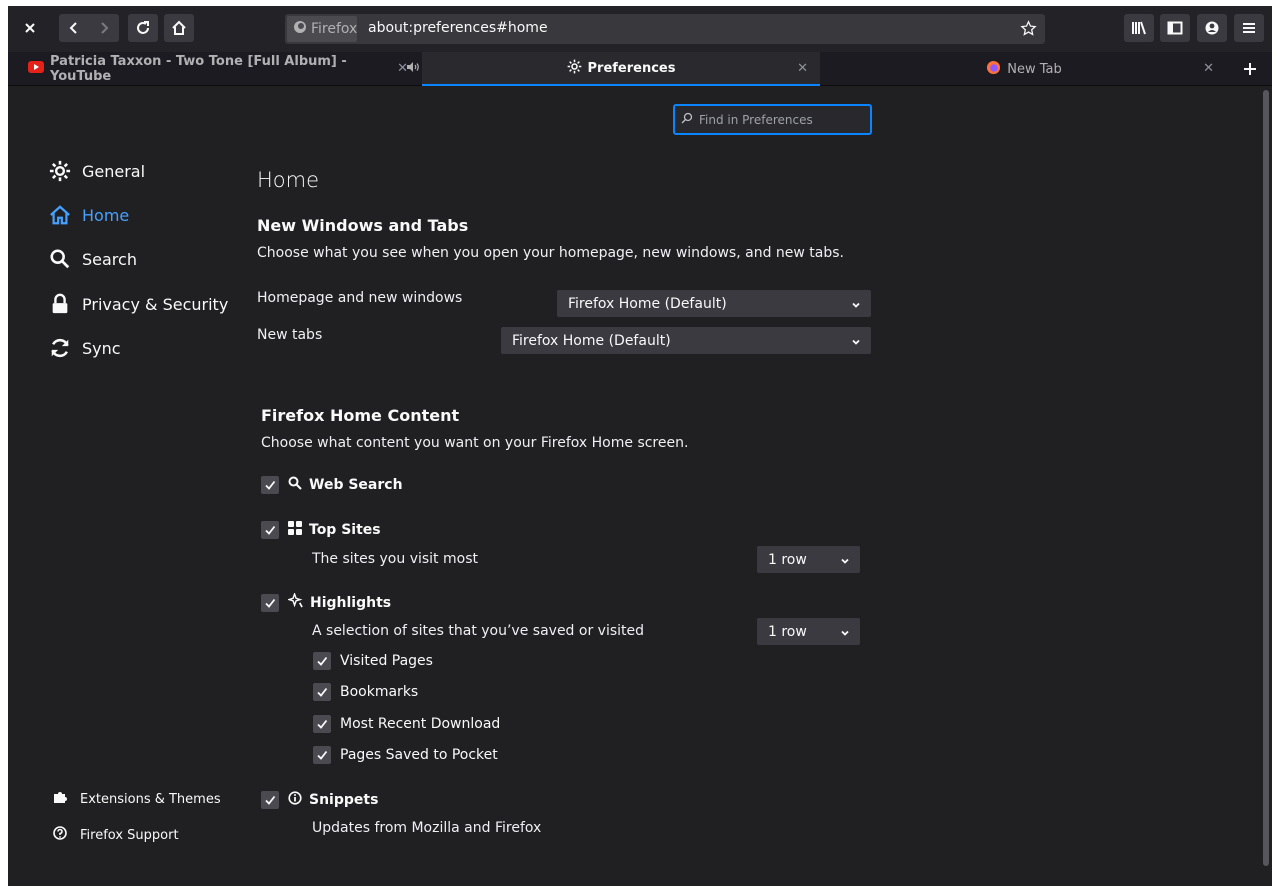  What do you see at coordinates (109, 259) in the screenshot?
I see `sidebar-item-label: Search` at bounding box center [109, 259].